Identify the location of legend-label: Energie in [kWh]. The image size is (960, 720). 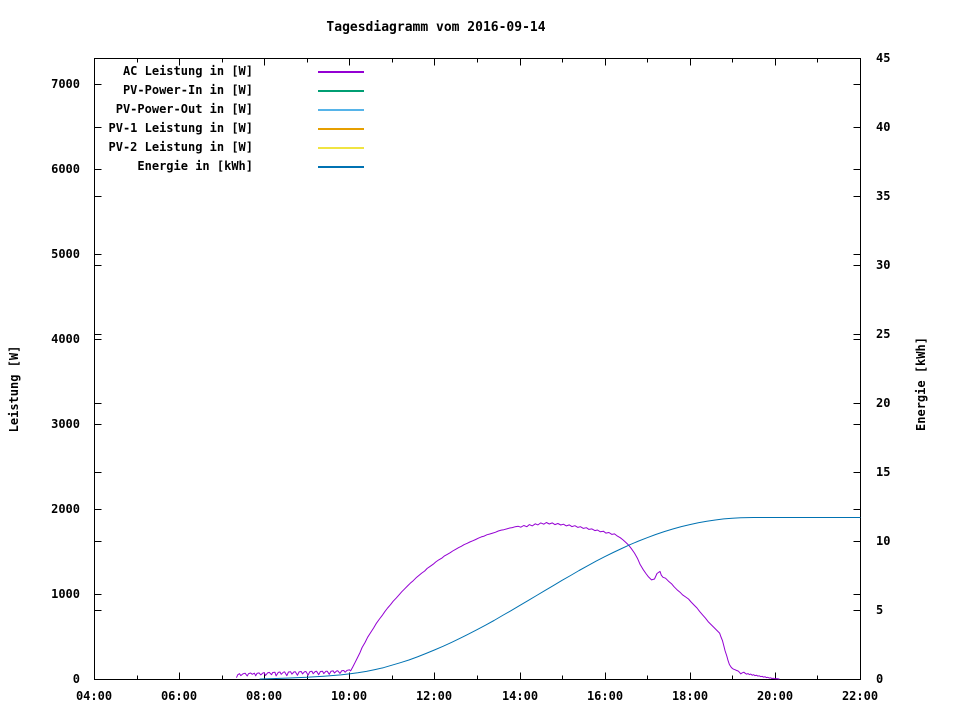
(195, 166).